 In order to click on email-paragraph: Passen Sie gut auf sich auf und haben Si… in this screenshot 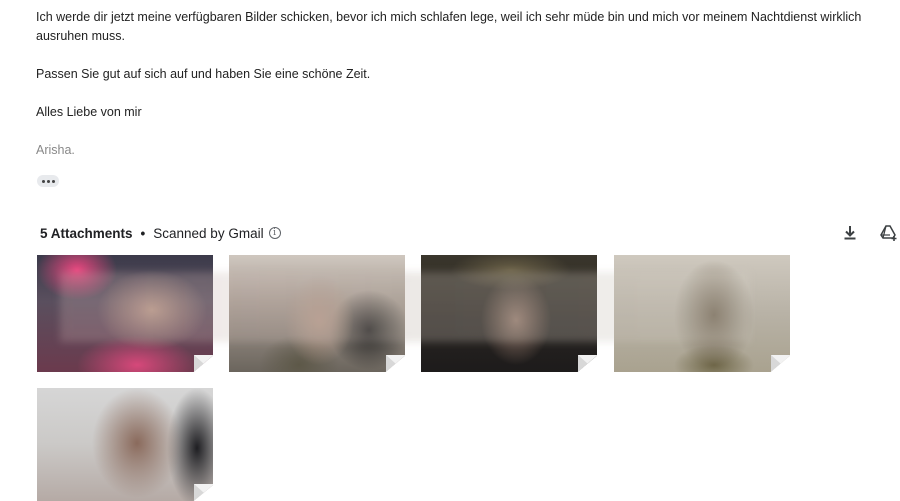, I will do `click(203, 74)`.